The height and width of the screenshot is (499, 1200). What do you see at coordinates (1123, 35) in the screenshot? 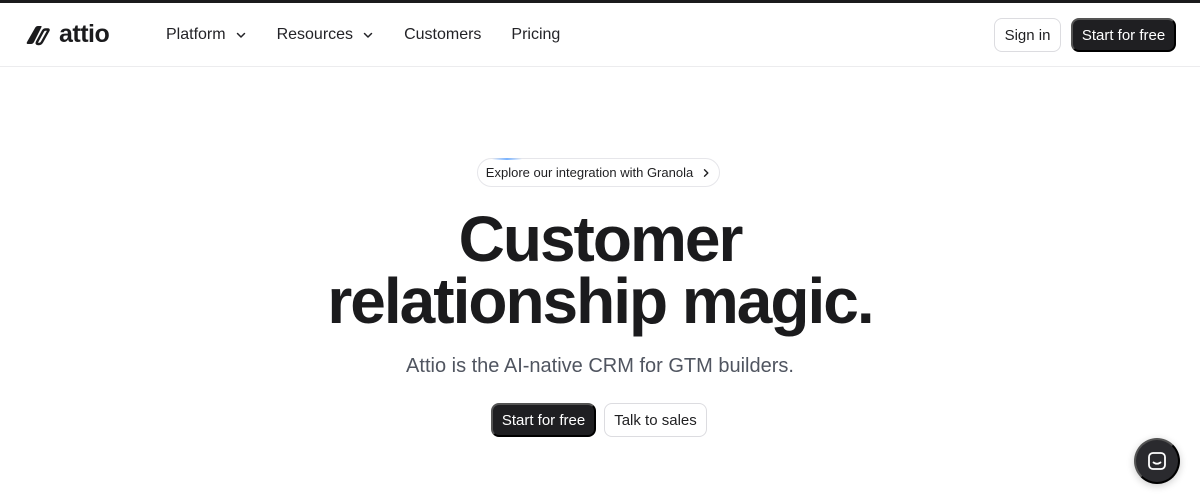
I see `start-for-free-header-button: Start for free` at bounding box center [1123, 35].